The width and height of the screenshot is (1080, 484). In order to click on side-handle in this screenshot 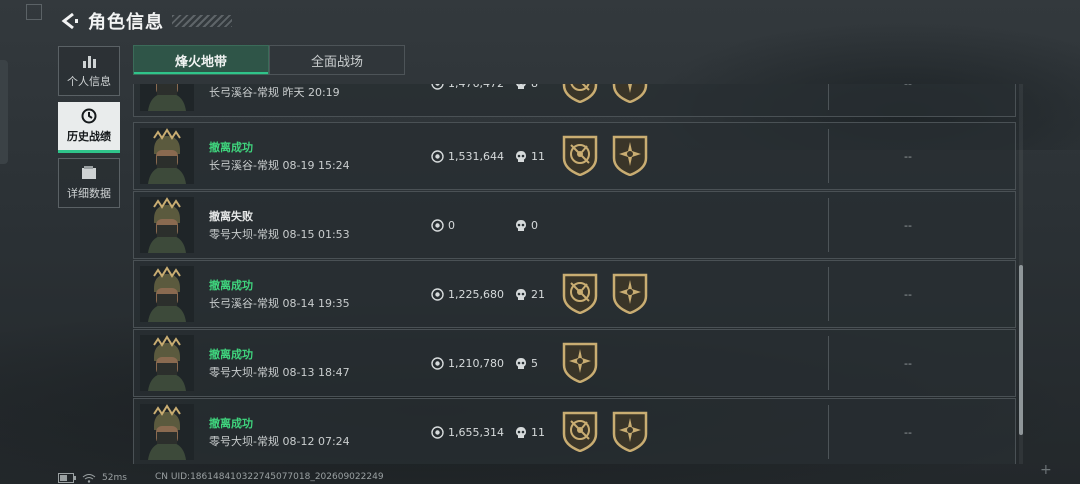, I will do `click(4, 112)`.